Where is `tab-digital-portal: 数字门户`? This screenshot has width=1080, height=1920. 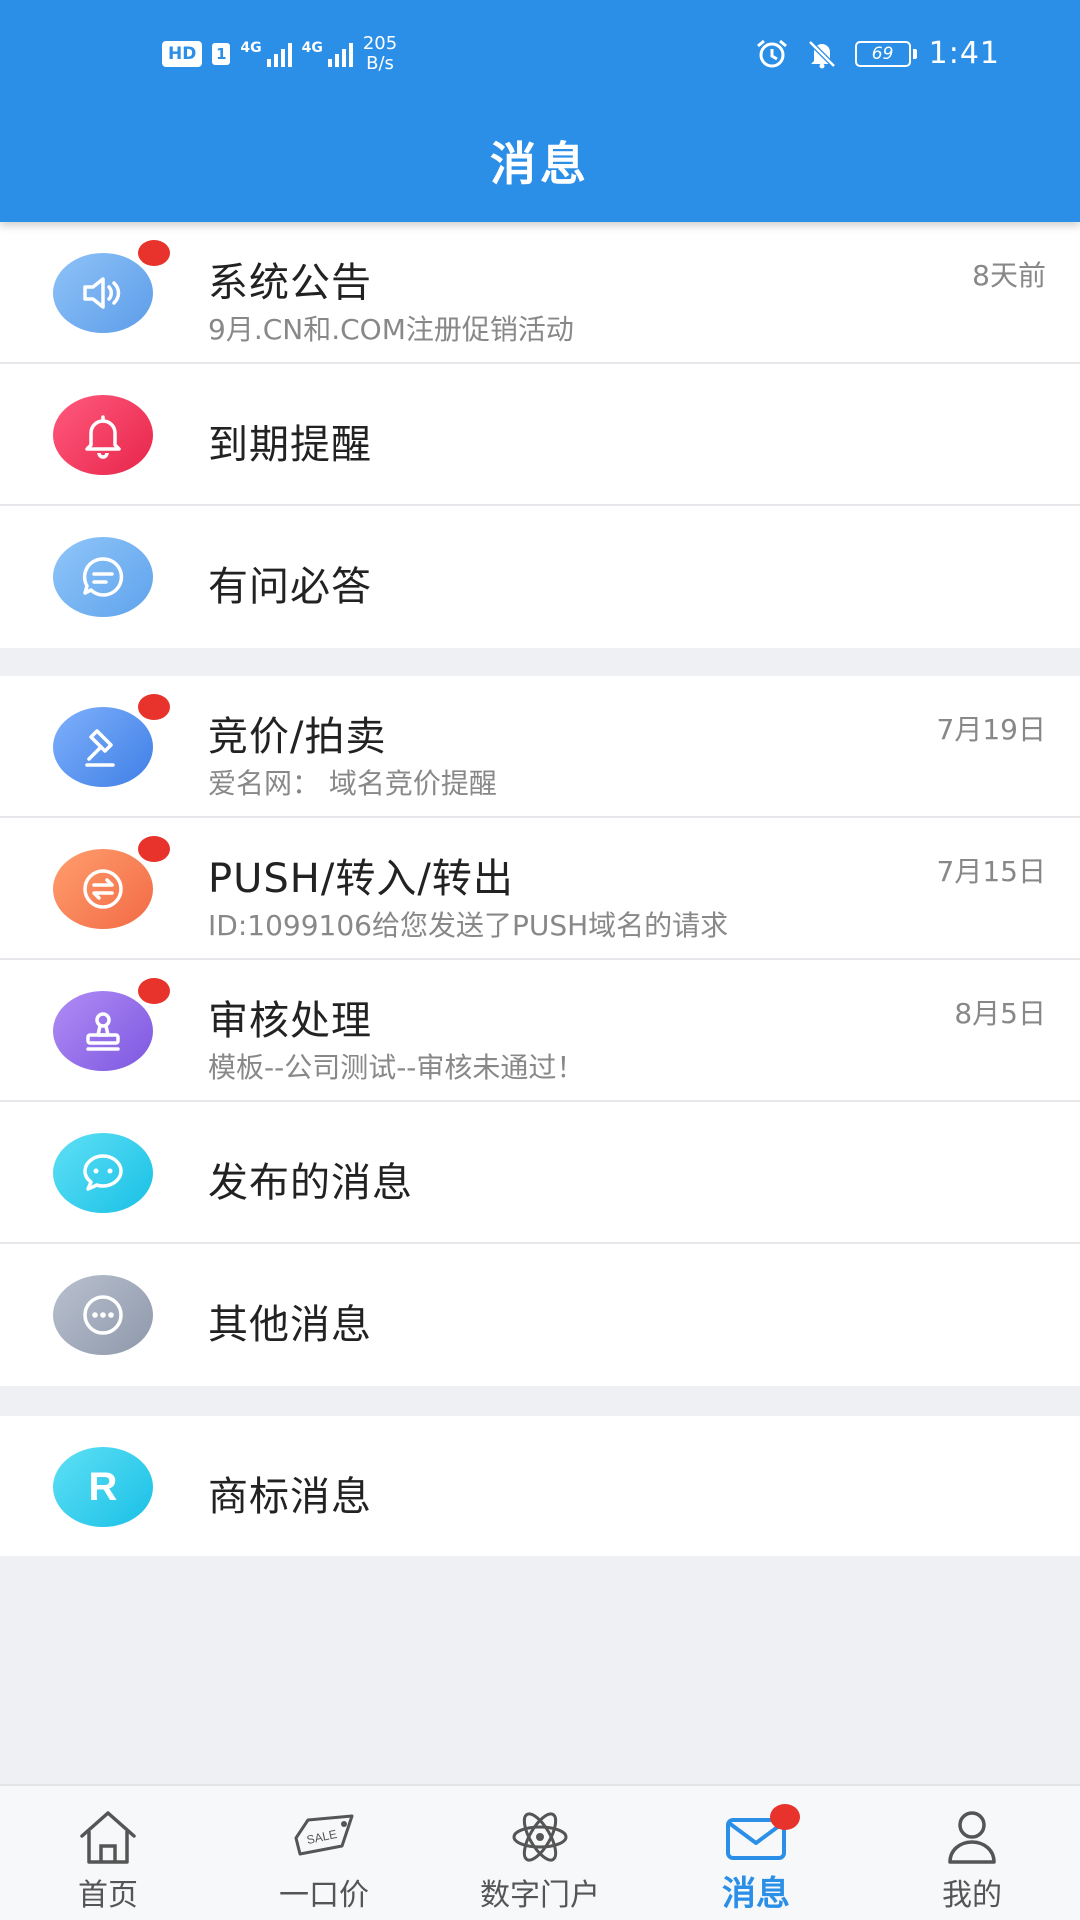
tab-digital-portal: 数字门户 is located at coordinates (540, 1853).